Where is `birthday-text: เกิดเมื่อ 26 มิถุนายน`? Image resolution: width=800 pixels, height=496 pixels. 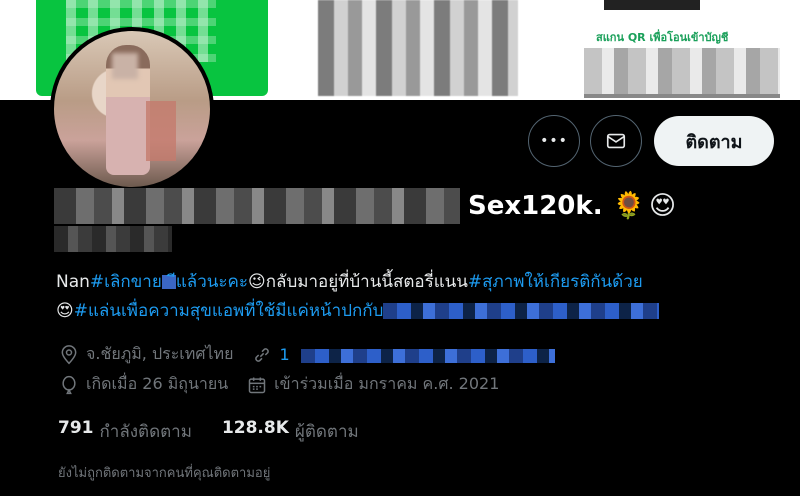
birthday-text: เกิดเมื่อ 26 มิถุนายน is located at coordinates (157, 383).